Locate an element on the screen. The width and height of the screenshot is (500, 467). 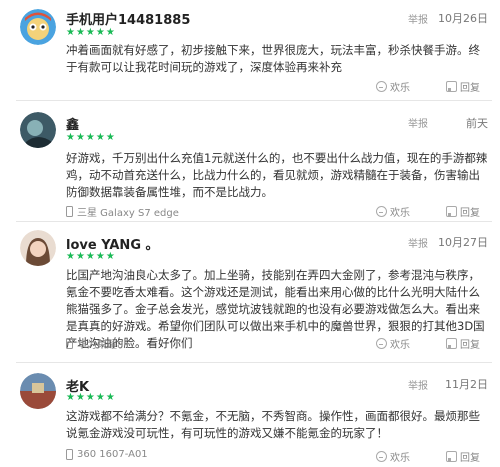
device-label: 360 1607-A01 is located at coordinates (112, 454).